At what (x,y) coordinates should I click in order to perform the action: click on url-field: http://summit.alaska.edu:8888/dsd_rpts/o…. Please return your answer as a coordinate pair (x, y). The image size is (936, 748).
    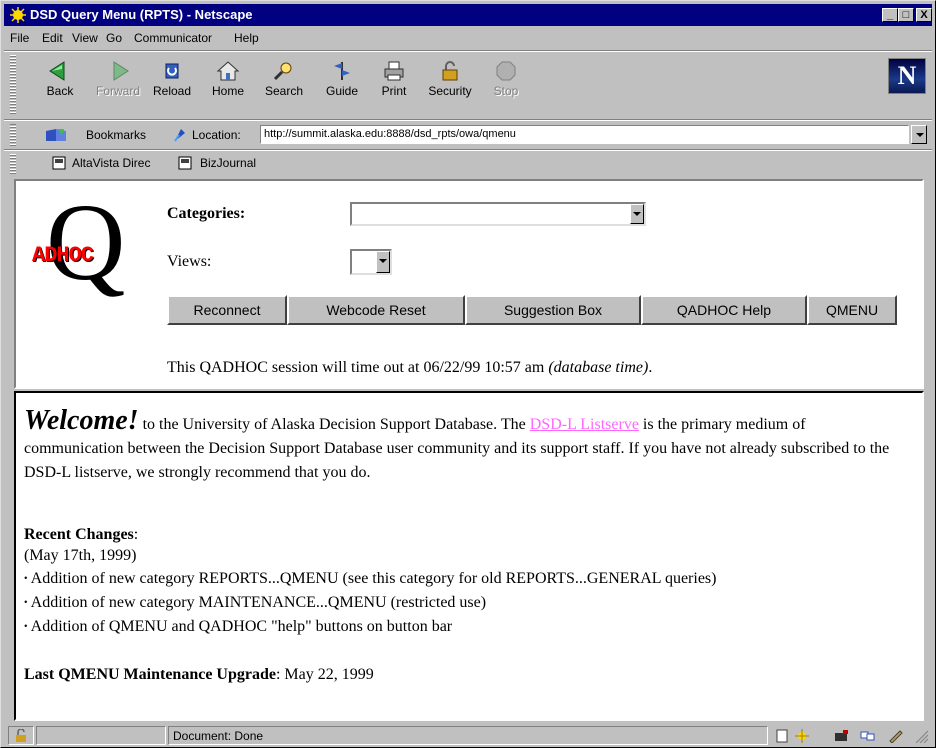
    Looking at the image, I should click on (584, 134).